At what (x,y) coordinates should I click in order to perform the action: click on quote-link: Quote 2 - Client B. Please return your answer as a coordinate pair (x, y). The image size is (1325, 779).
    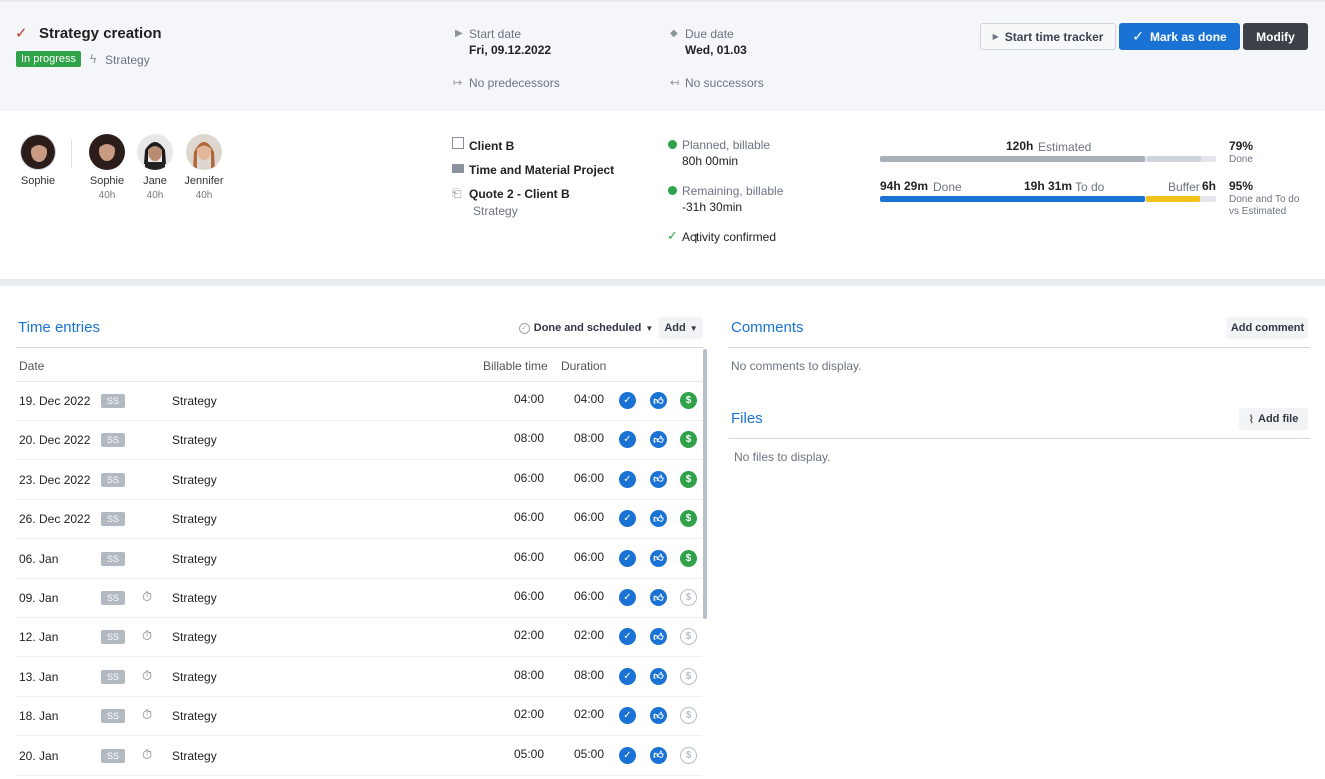
    Looking at the image, I should click on (519, 194).